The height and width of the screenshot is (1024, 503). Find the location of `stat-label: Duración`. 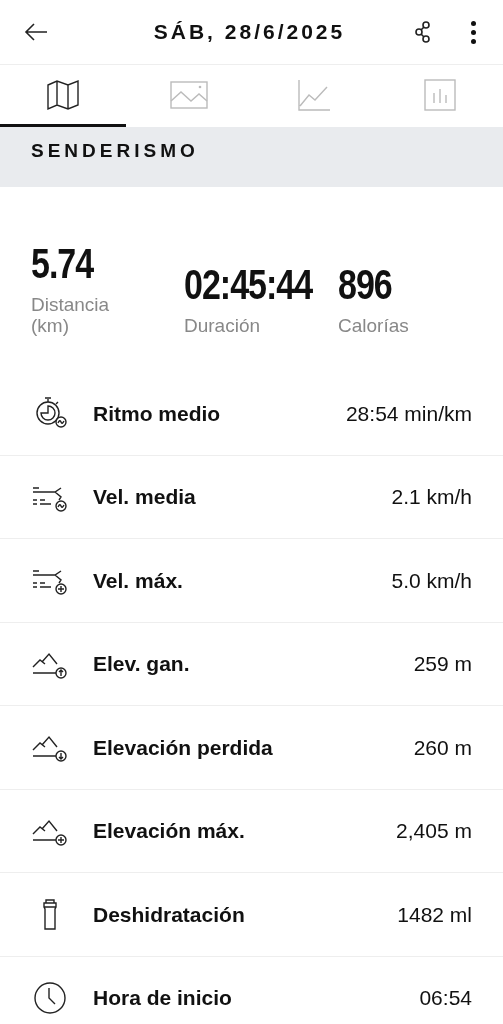

stat-label: Duración is located at coordinates (223, 325).